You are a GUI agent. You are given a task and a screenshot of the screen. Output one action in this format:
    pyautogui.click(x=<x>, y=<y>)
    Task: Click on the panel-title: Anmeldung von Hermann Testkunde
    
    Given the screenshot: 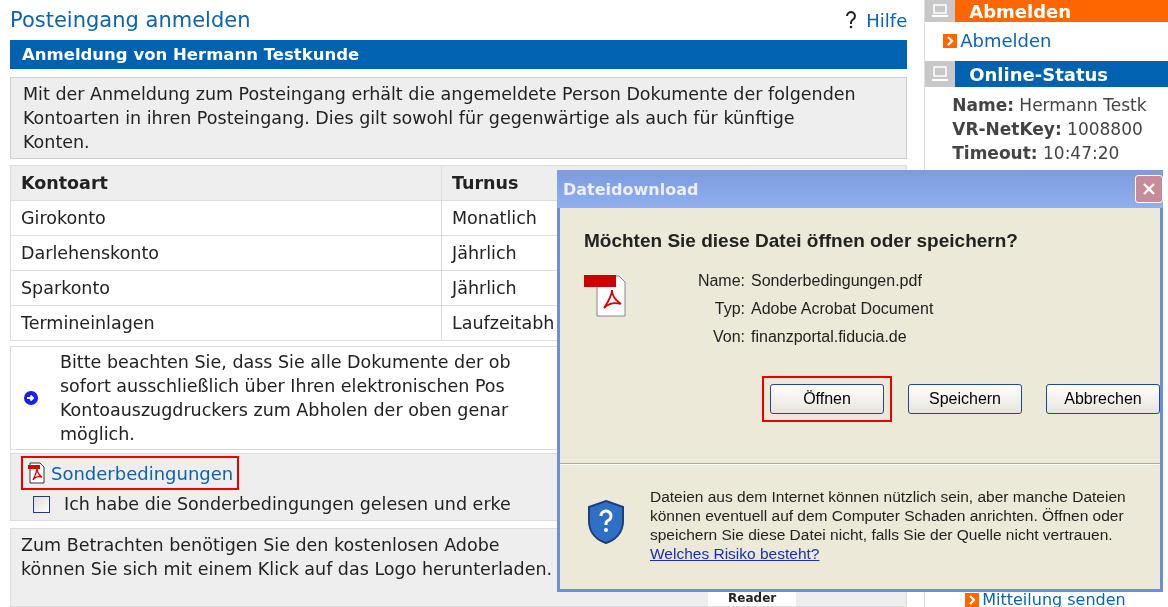 What is the action you would take?
    pyautogui.click(x=459, y=54)
    